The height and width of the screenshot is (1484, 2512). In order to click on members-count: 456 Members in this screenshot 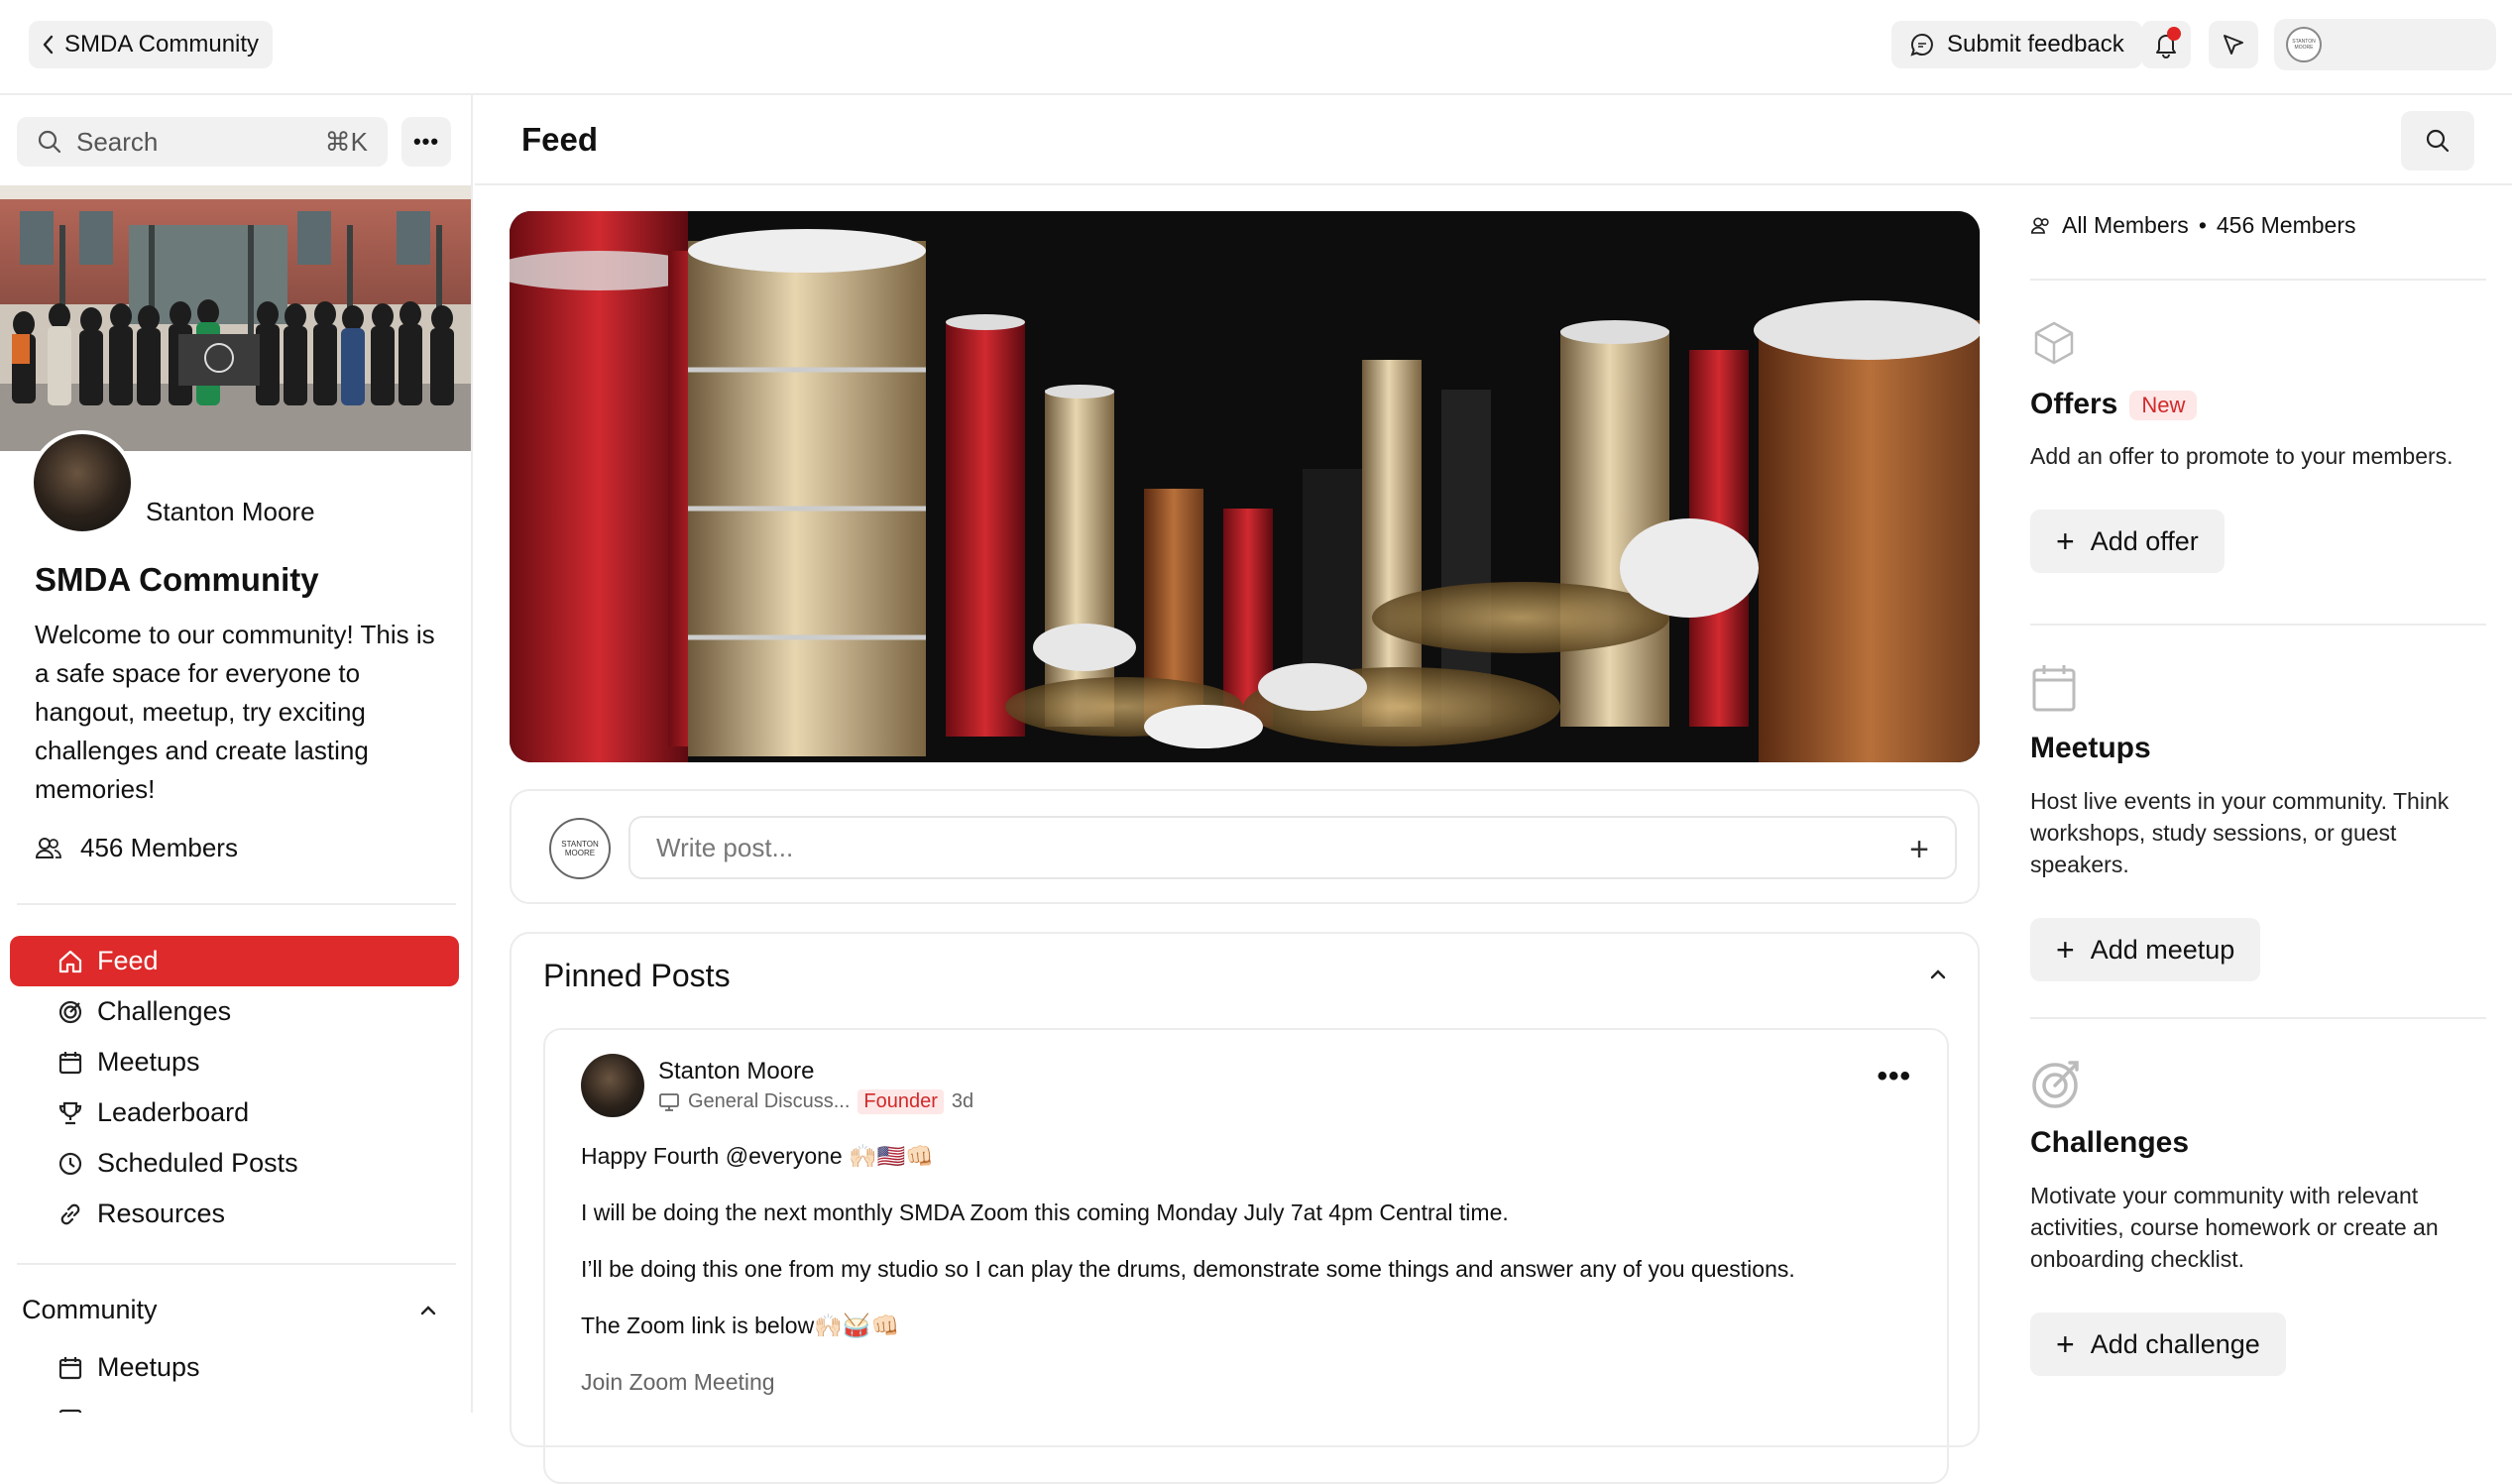, I will do `click(136, 848)`.